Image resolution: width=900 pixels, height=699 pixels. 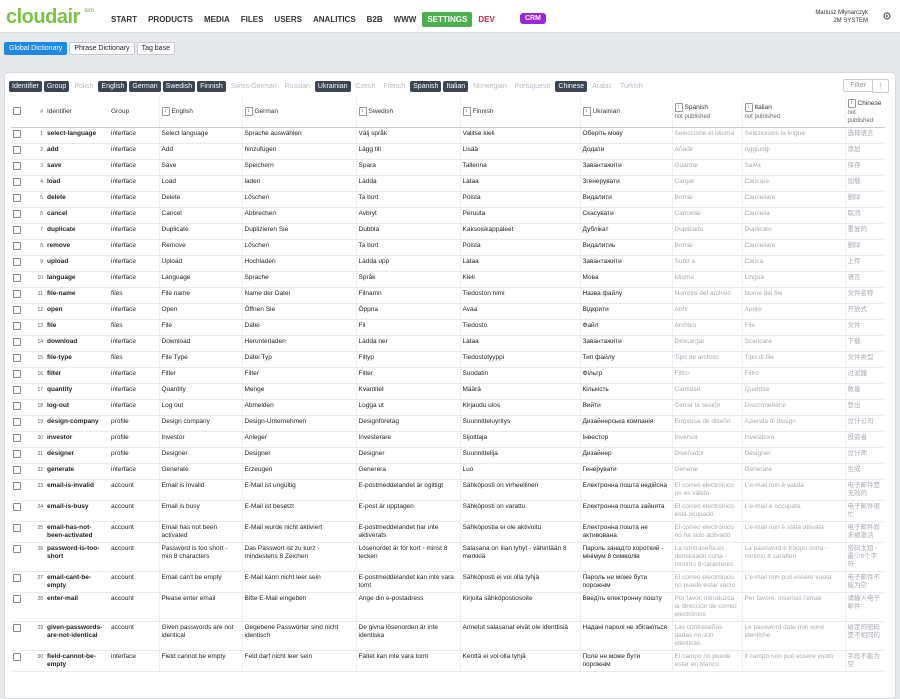 What do you see at coordinates (200, 582) in the screenshot?
I see `cell-english: Email can't be empty` at bounding box center [200, 582].